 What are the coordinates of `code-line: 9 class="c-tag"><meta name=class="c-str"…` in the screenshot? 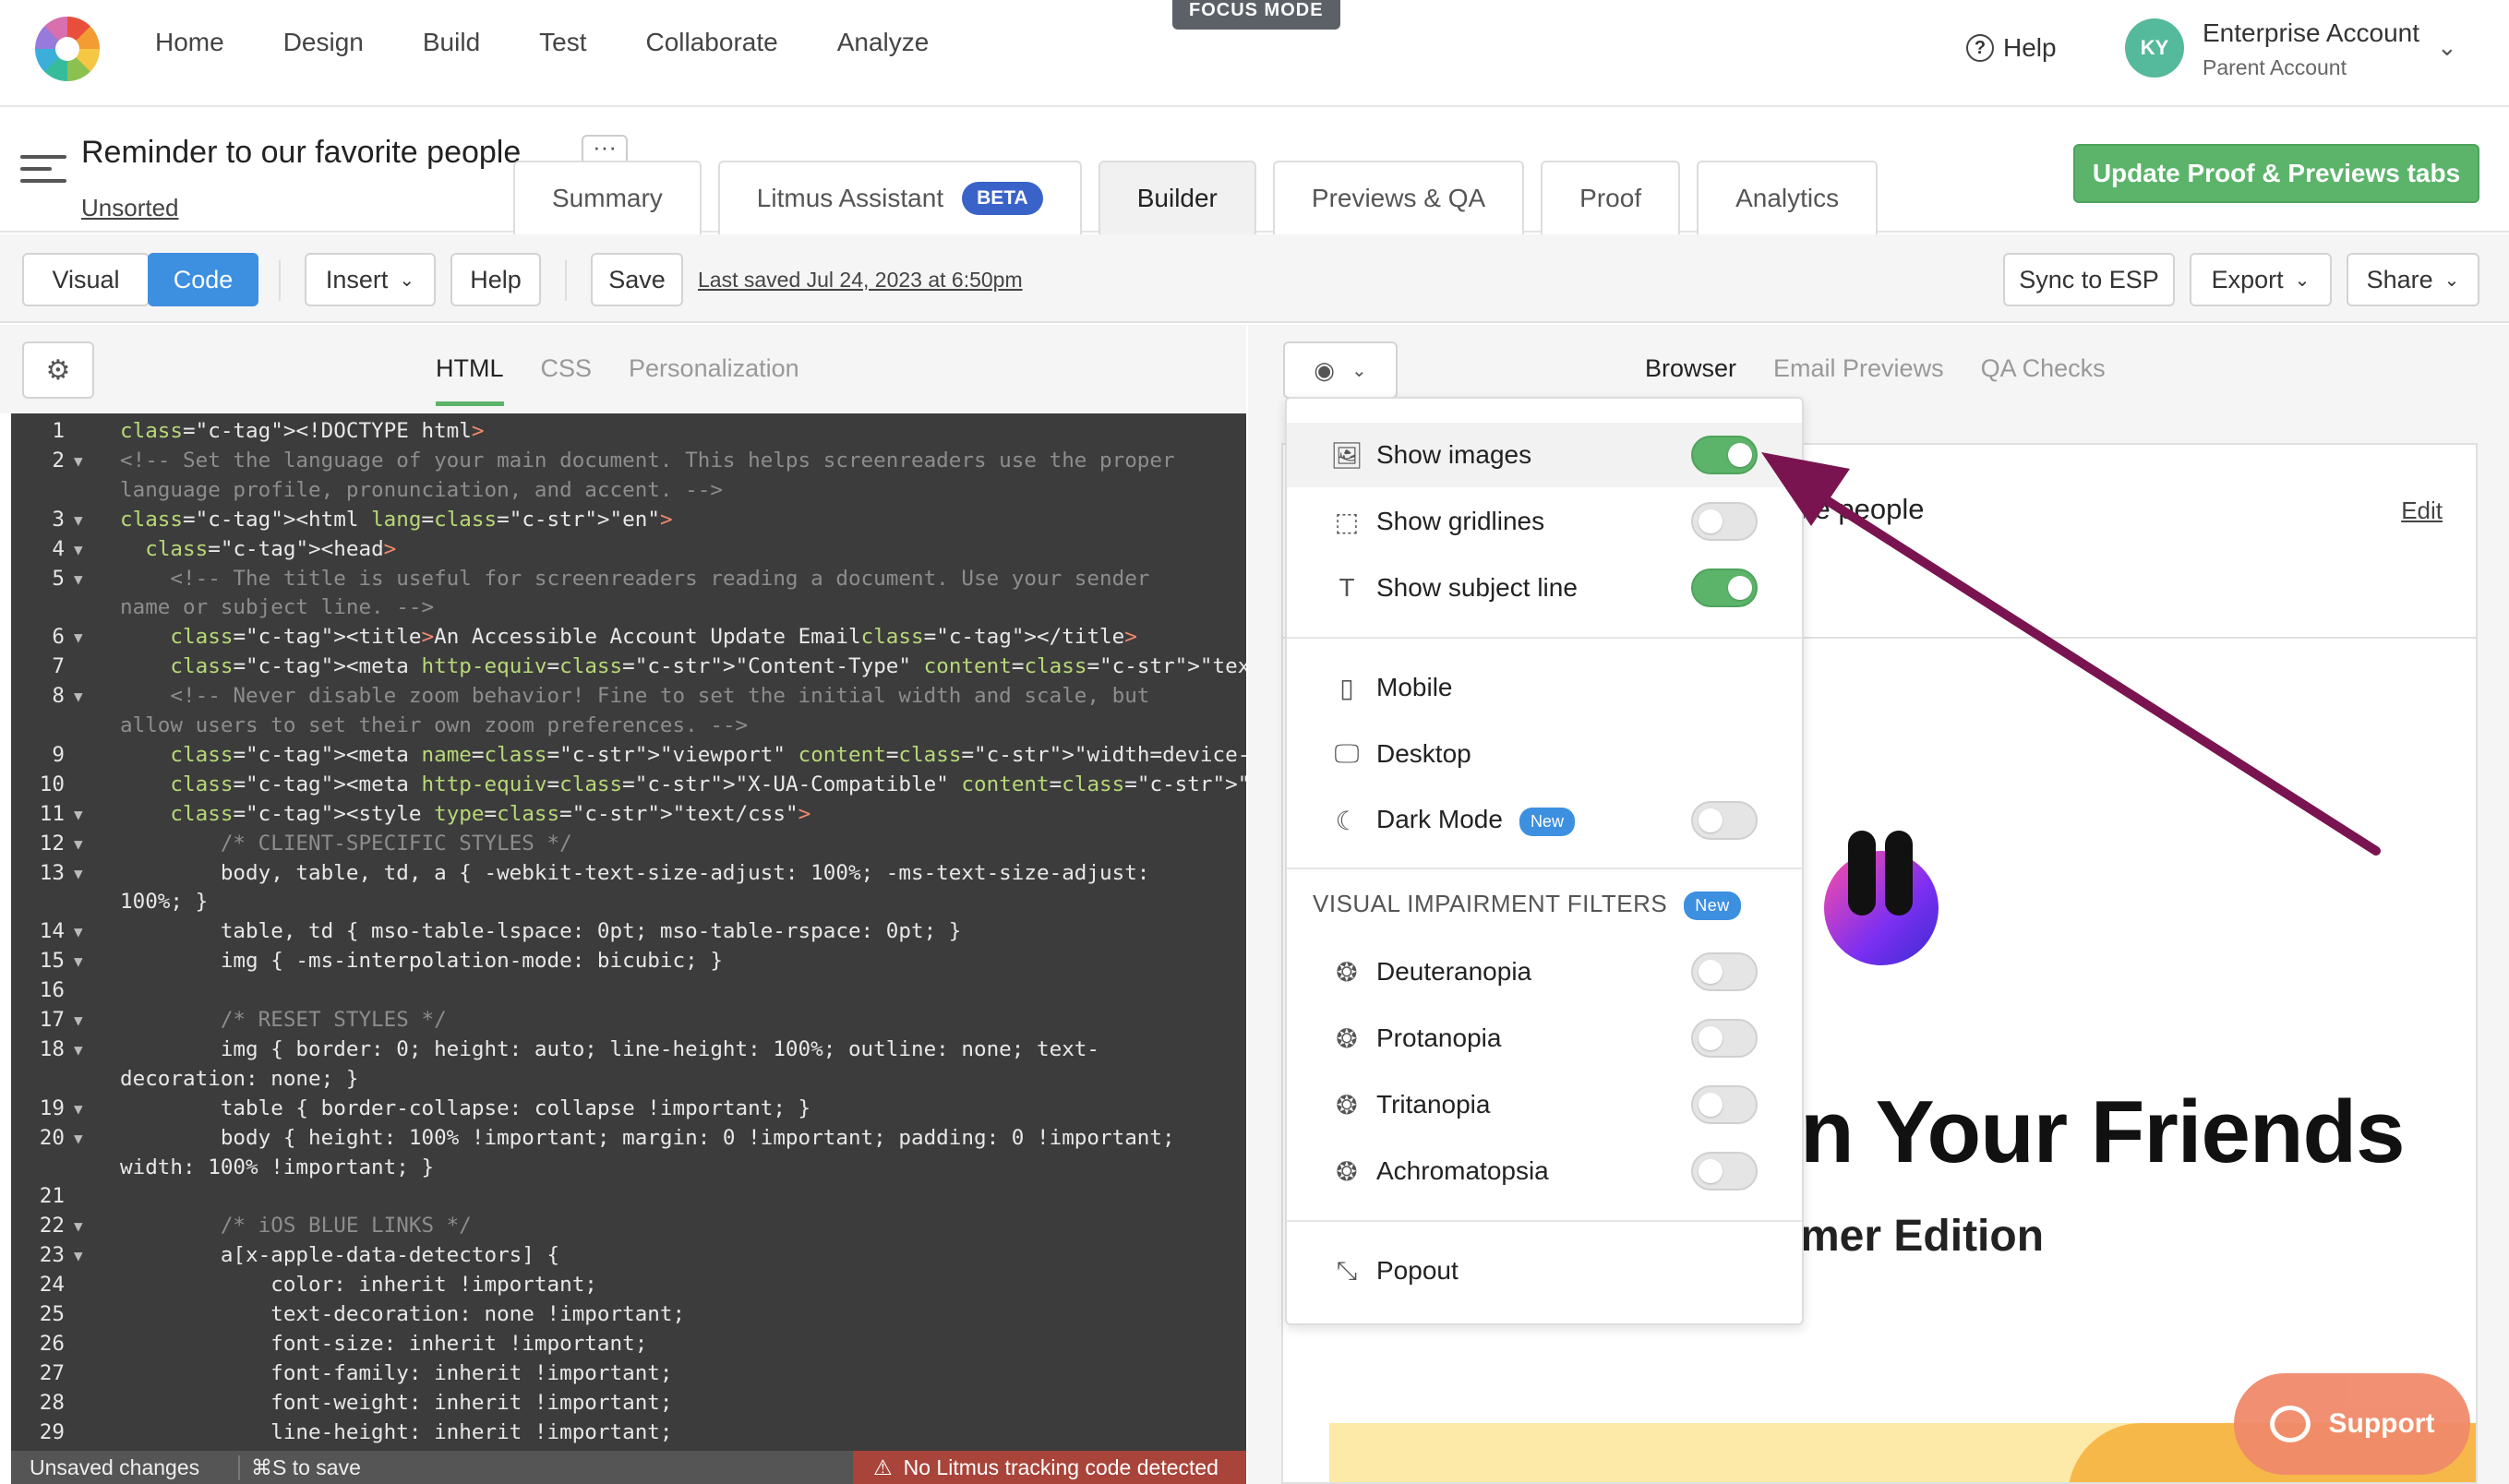 It's located at (628, 757).